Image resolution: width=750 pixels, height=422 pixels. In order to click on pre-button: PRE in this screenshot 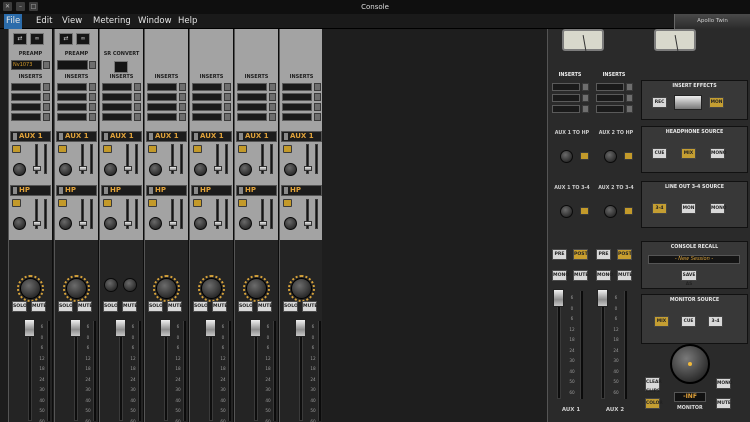, I will do `click(559, 254)`.